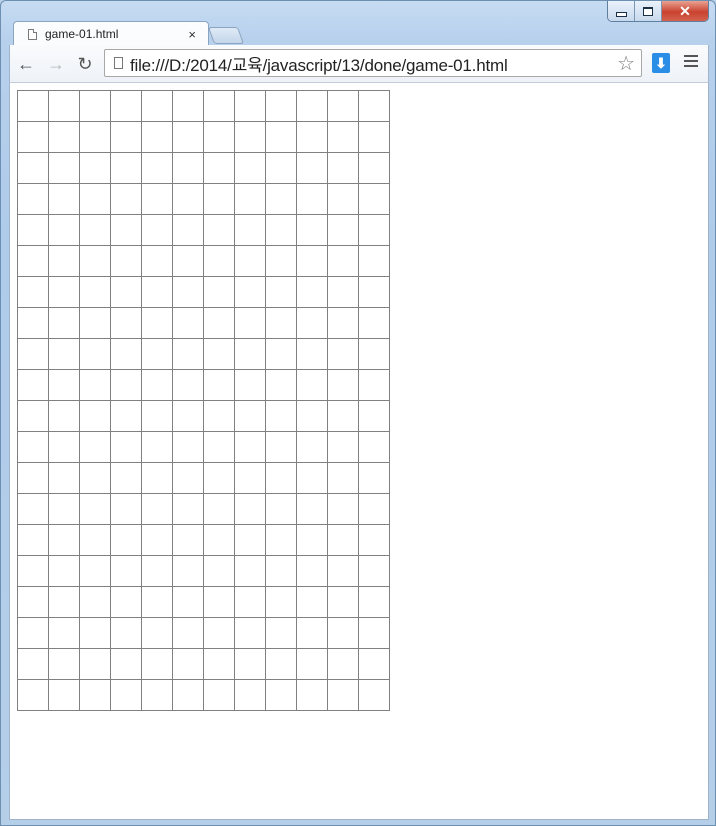  Describe the element at coordinates (111, 33) in the screenshot. I see `tab-game-01: game-01.html ×` at that location.